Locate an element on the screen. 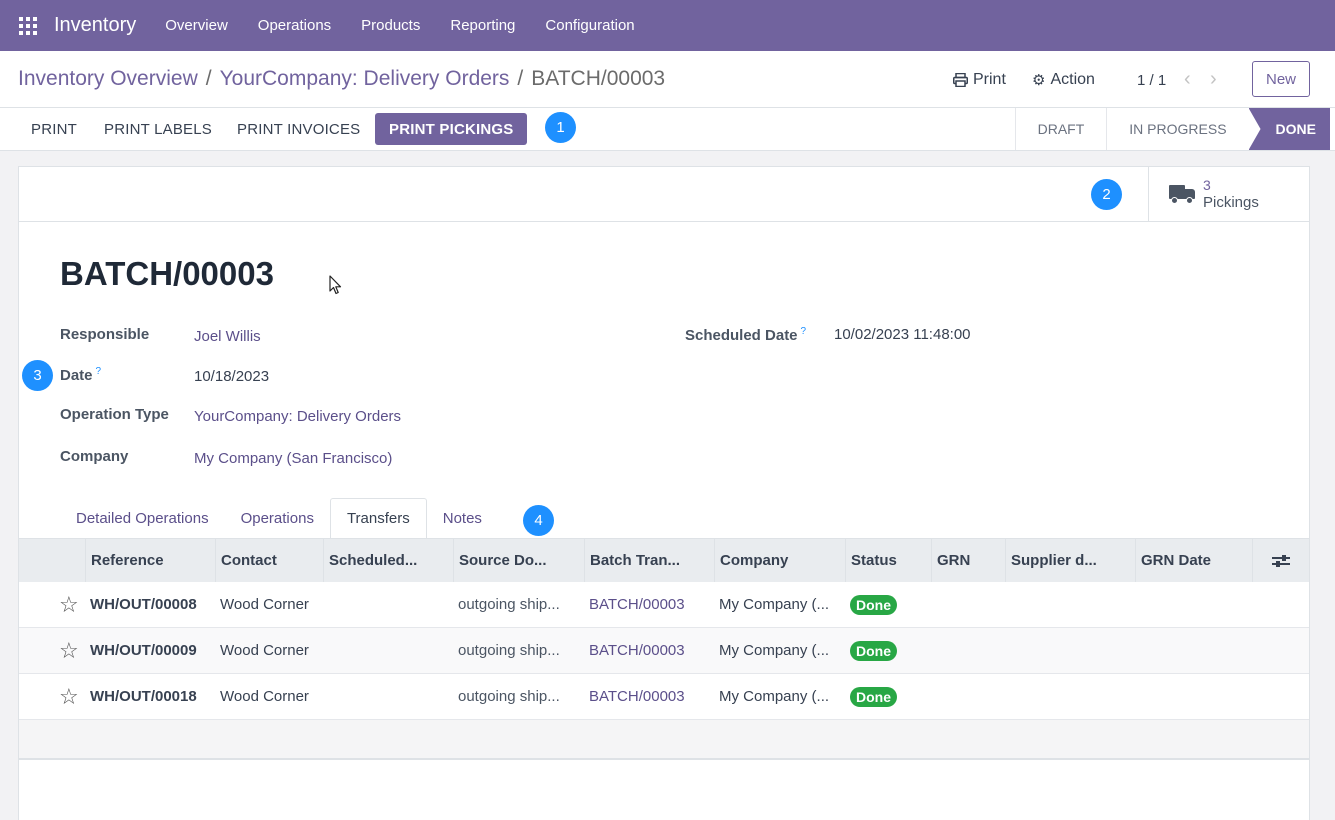  nav-operations: Operations is located at coordinates (294, 25).